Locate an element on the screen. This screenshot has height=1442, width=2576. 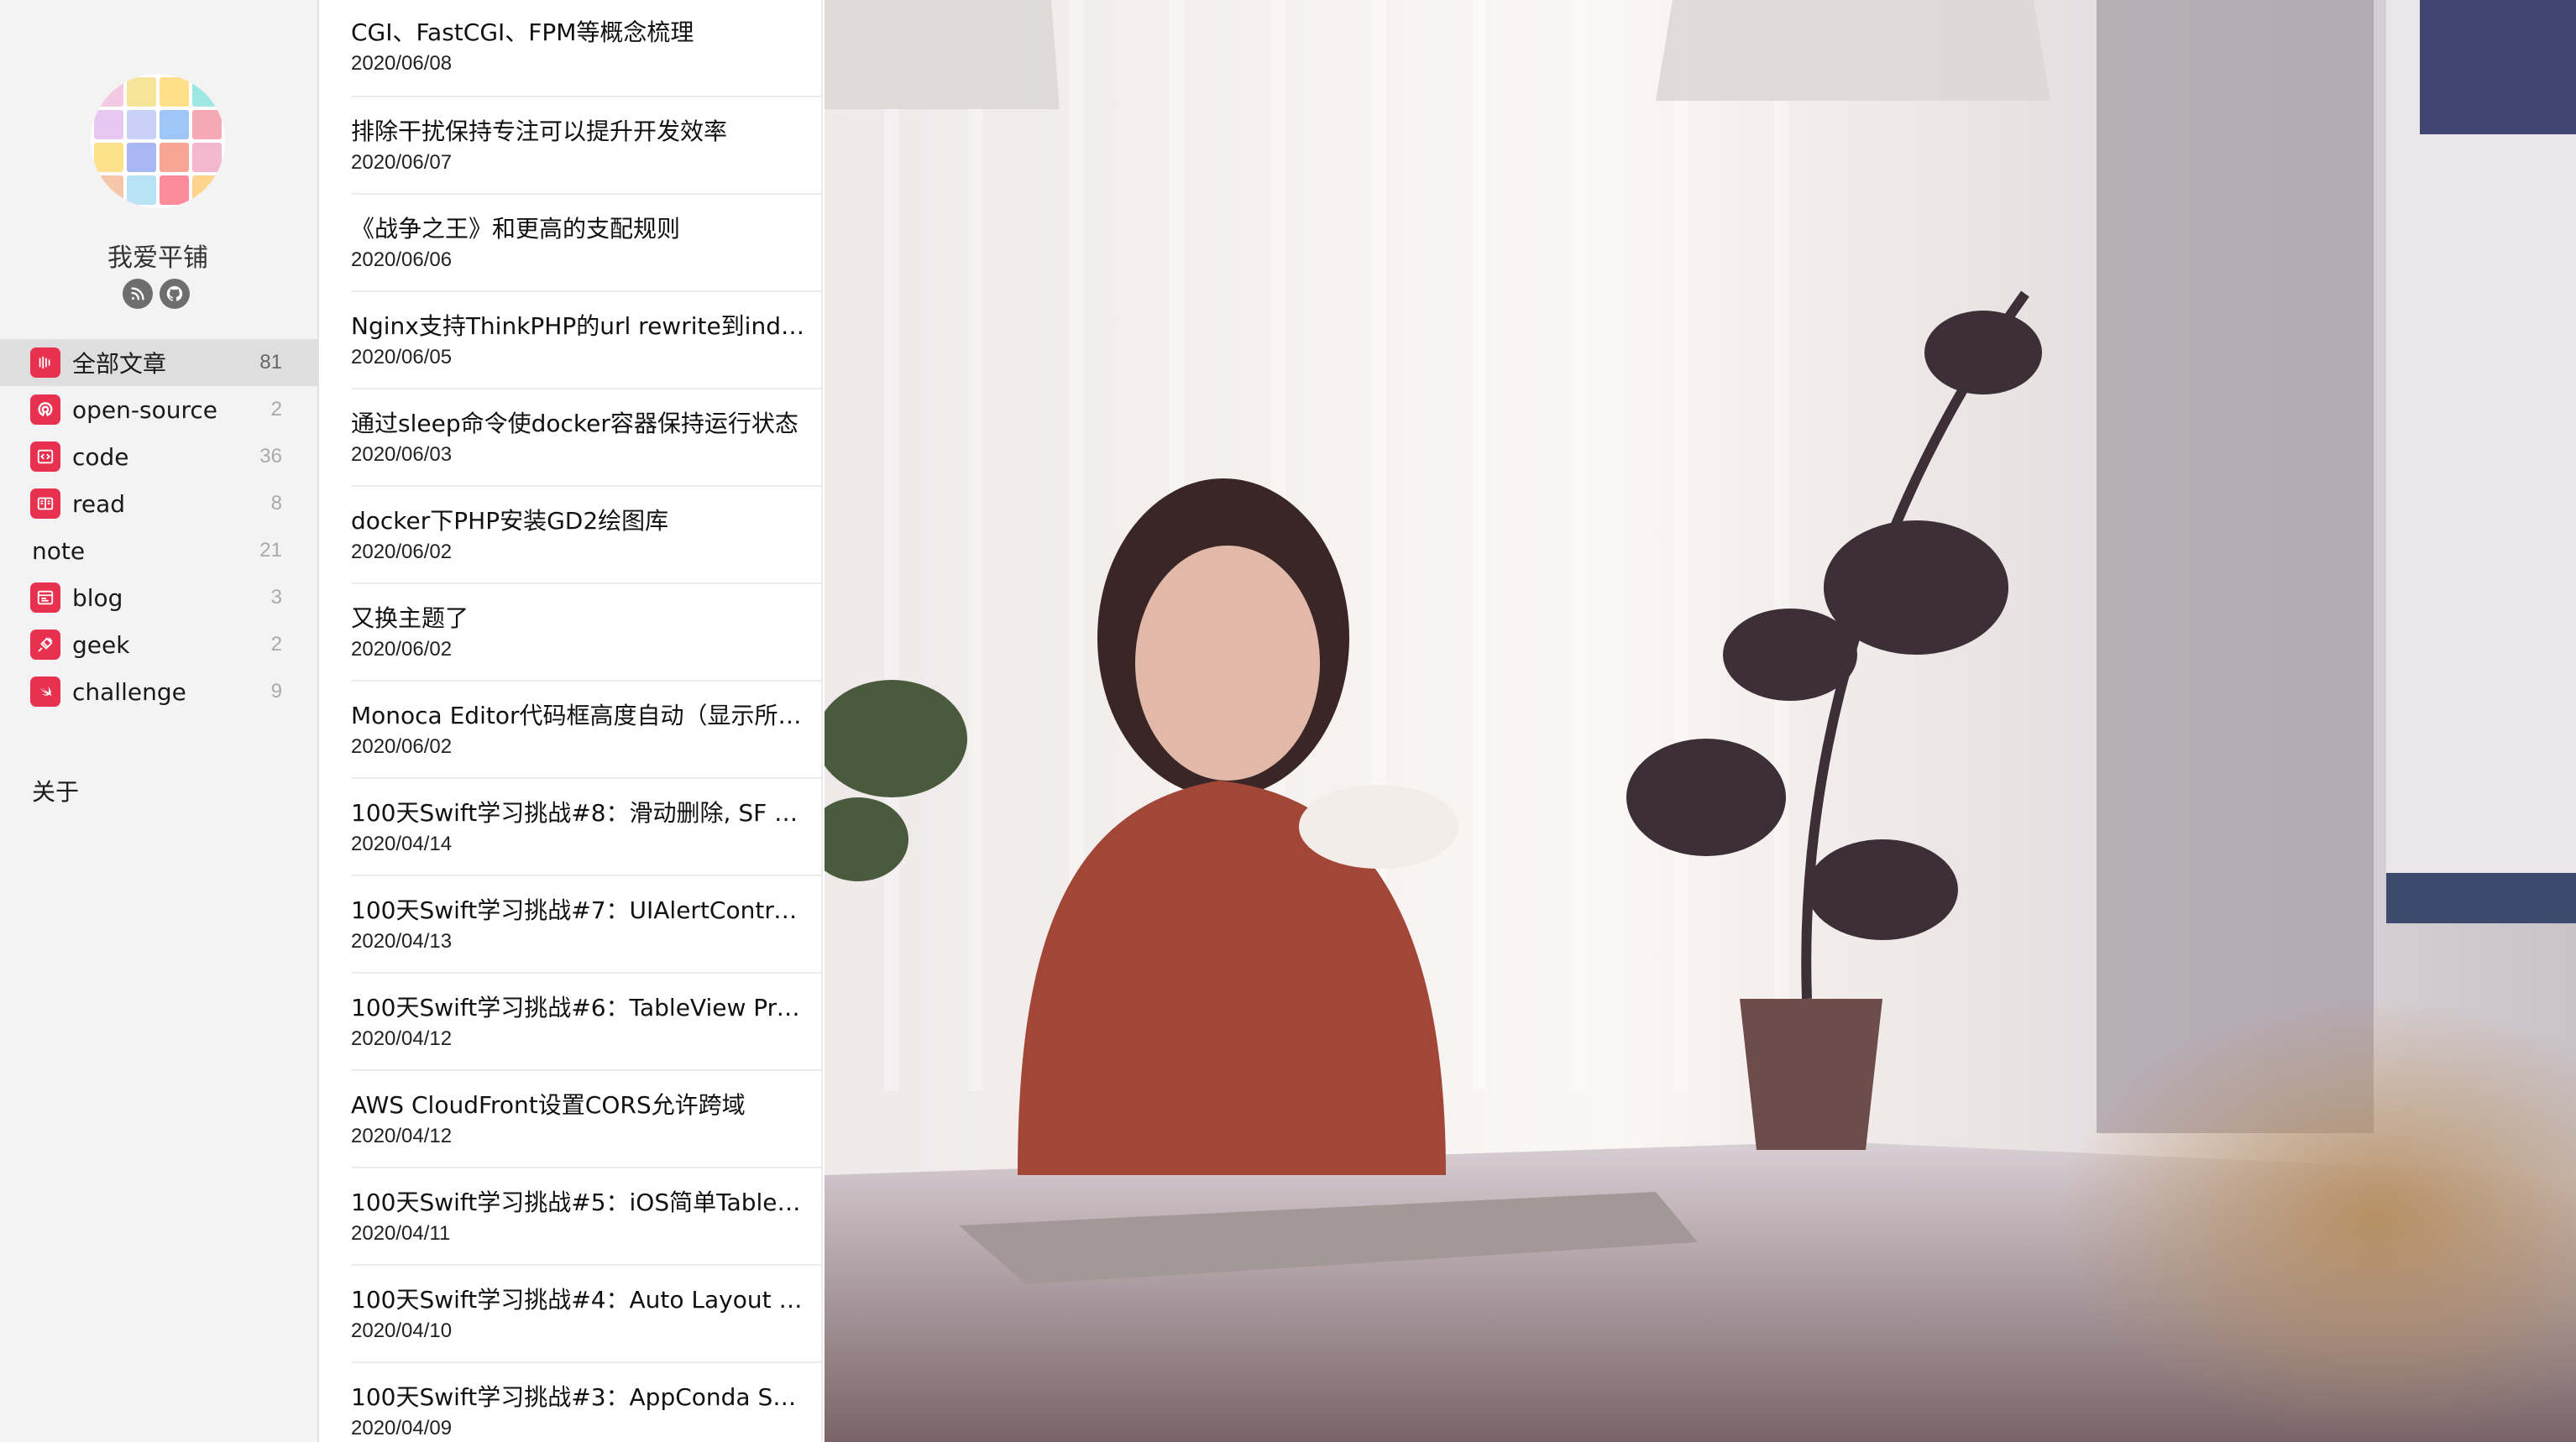
article-title: Monoca Editor代码框高度自动（显示所有行） is located at coordinates (581, 715).